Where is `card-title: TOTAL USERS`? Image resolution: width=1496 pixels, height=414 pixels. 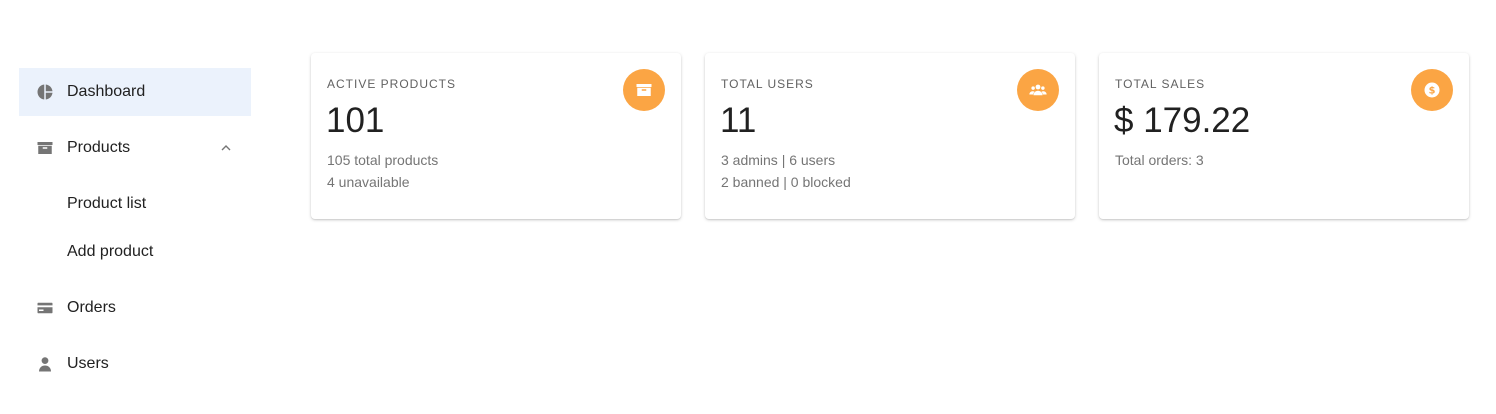 card-title: TOTAL USERS is located at coordinates (767, 84).